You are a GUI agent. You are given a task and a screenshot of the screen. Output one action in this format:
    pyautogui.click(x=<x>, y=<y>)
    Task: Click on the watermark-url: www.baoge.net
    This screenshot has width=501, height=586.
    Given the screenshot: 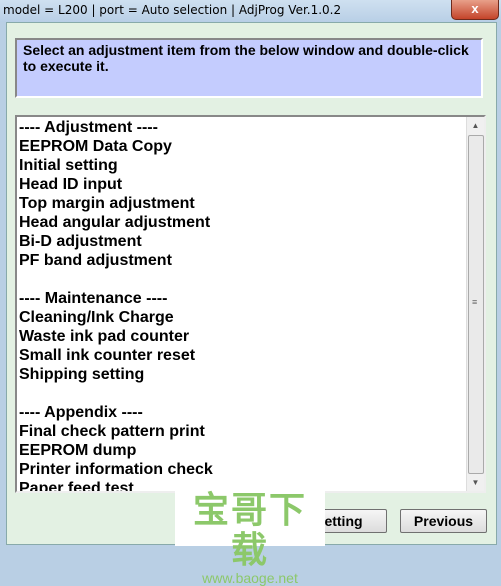 What is the action you would take?
    pyautogui.click(x=250, y=578)
    